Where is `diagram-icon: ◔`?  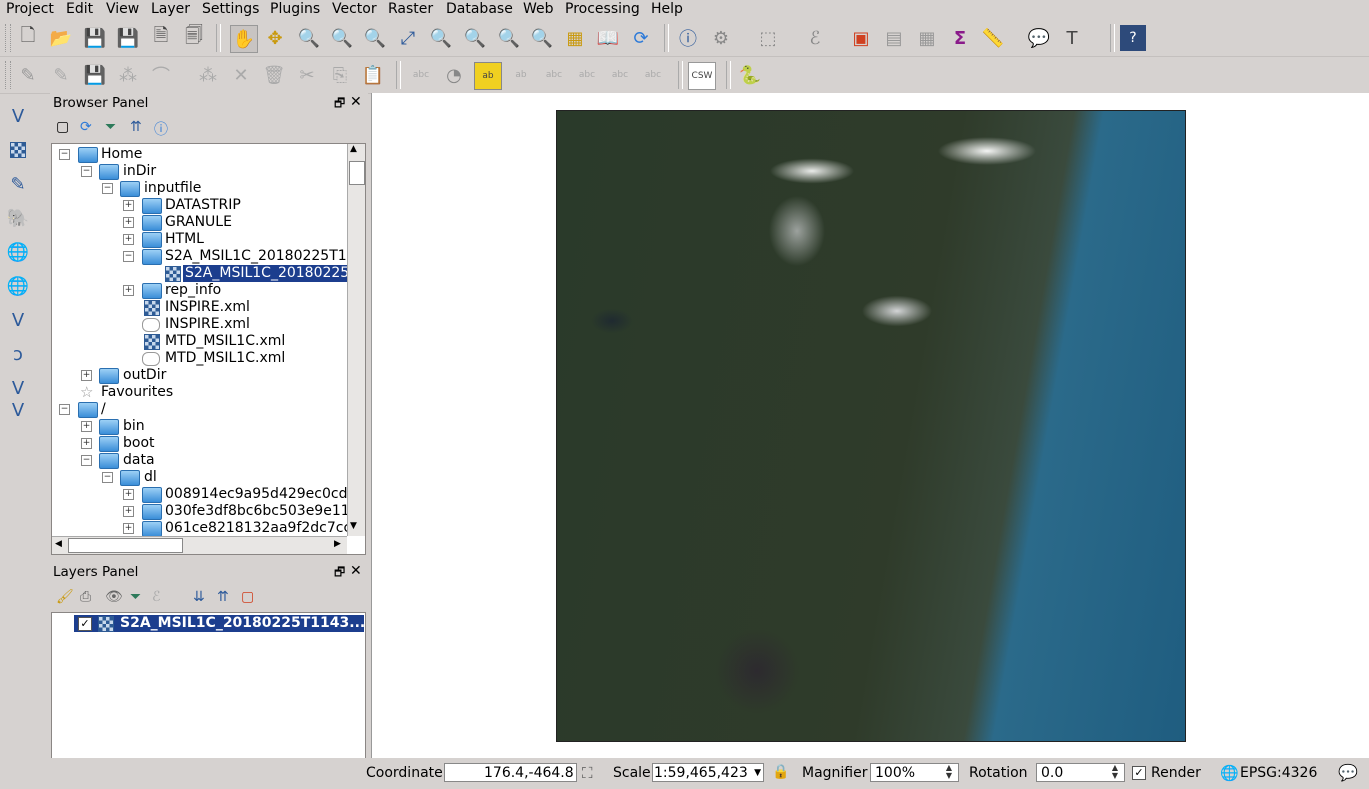 diagram-icon: ◔ is located at coordinates (454, 75).